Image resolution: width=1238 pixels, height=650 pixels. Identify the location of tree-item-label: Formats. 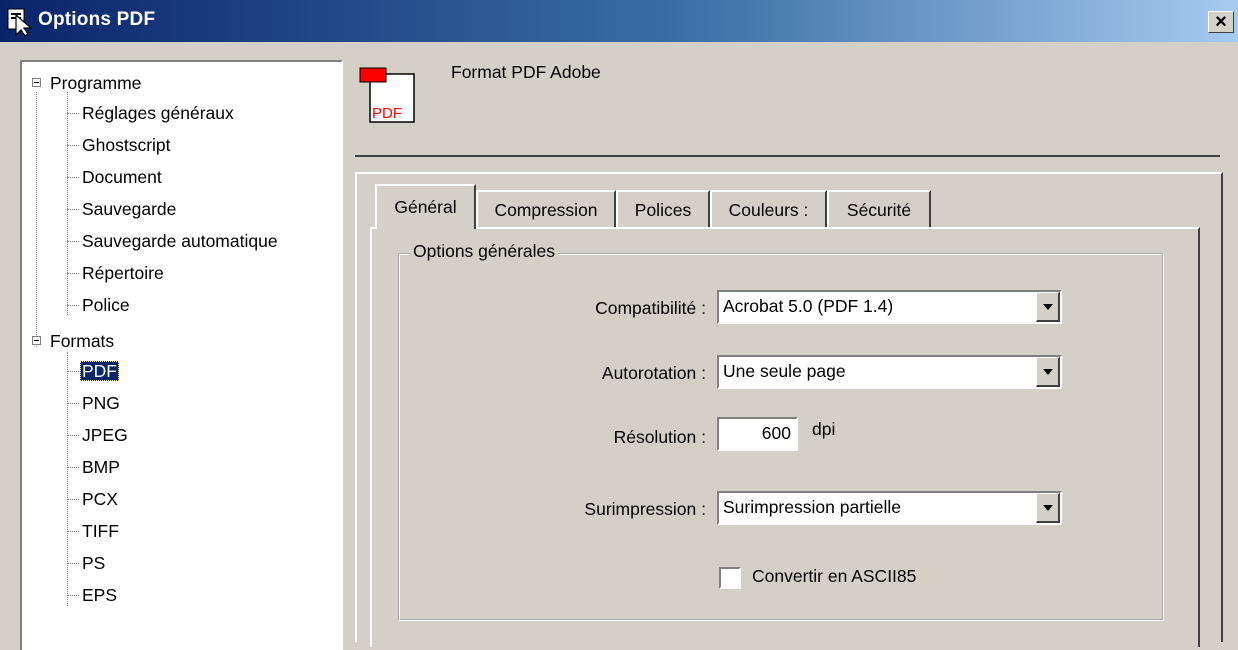
(82, 341).